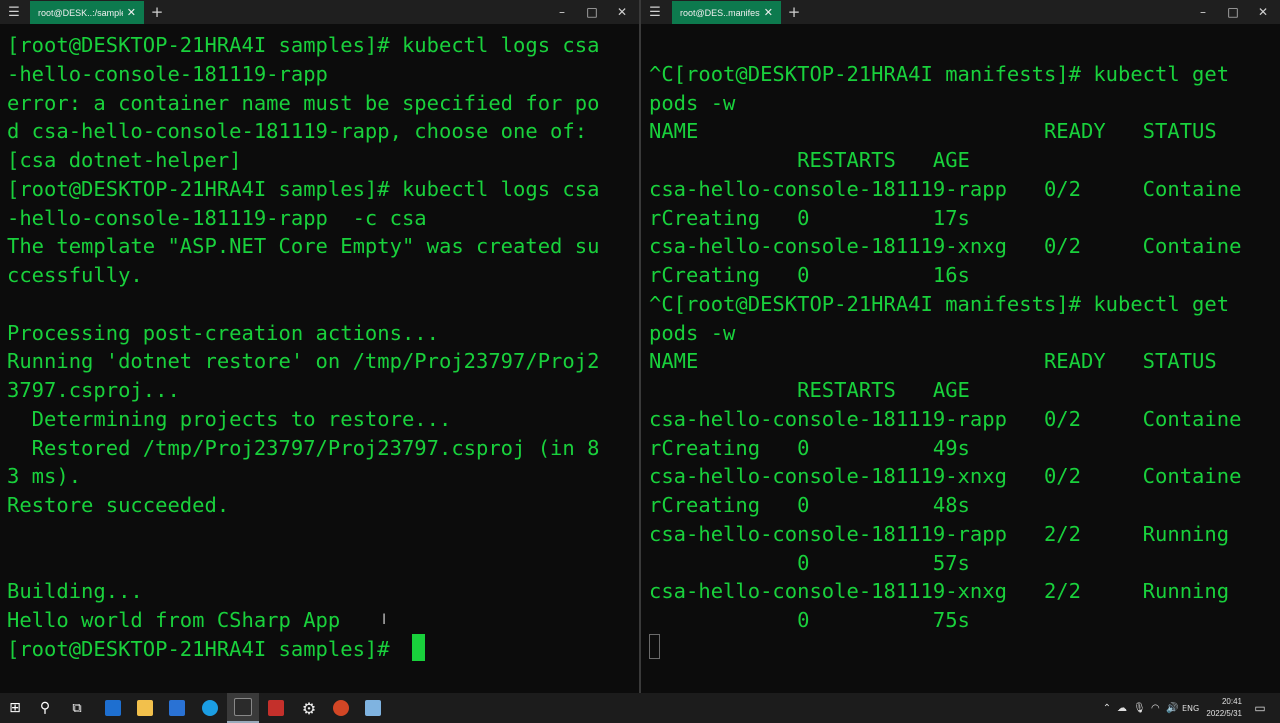 The image size is (1280, 723). Describe the element at coordinates (640, 708) in the screenshot. I see `taskbar: ⊞ ⚲ ⧉ ⚙ ⌃ ☁ 🎙 ◠ 🔊 ENG 20:41 2022/5/31 ▭` at that location.